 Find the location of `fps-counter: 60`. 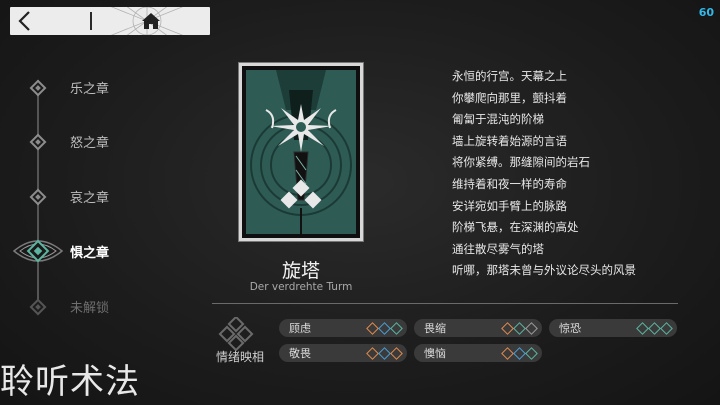

fps-counter: 60 is located at coordinates (706, 12).